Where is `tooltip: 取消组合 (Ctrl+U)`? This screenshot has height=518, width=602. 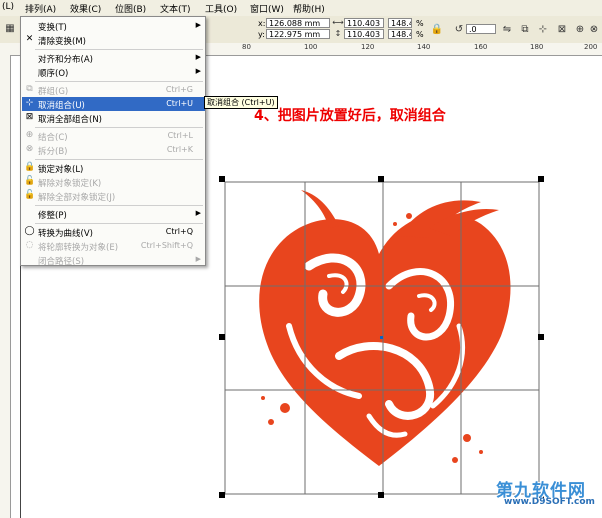
tooltip: 取消组合 (Ctrl+U) is located at coordinates (241, 102).